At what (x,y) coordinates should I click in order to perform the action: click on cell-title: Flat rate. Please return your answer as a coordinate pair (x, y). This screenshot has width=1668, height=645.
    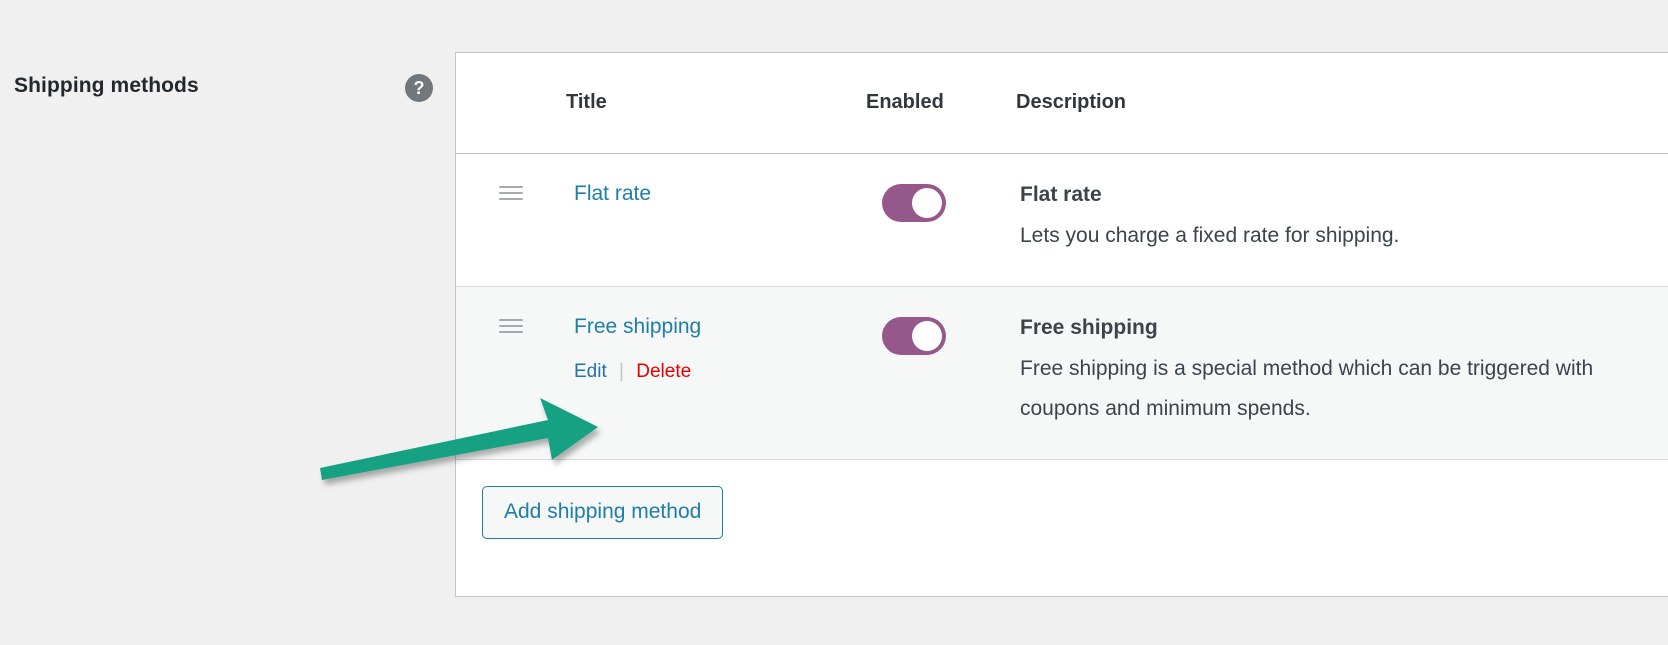
    Looking at the image, I should click on (716, 219).